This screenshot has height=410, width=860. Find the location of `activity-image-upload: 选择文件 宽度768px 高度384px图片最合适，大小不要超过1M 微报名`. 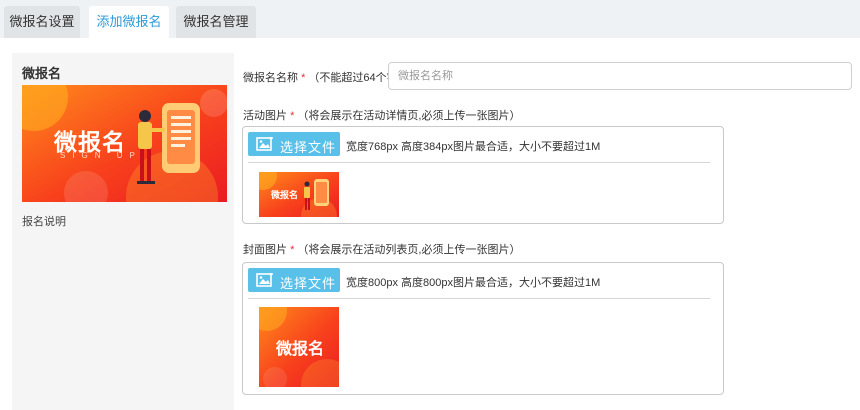

activity-image-upload: 选择文件 宽度768px 高度384px图片最合适，大小不要超过1M 微报名 is located at coordinates (483, 175).